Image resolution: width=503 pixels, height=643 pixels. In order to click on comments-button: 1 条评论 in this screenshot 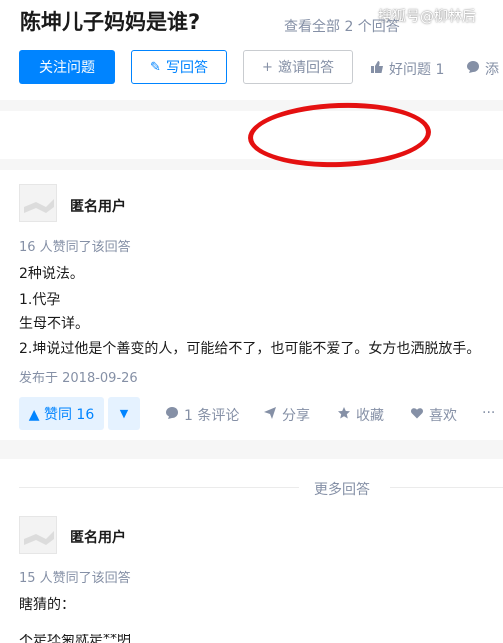, I will do `click(202, 415)`.